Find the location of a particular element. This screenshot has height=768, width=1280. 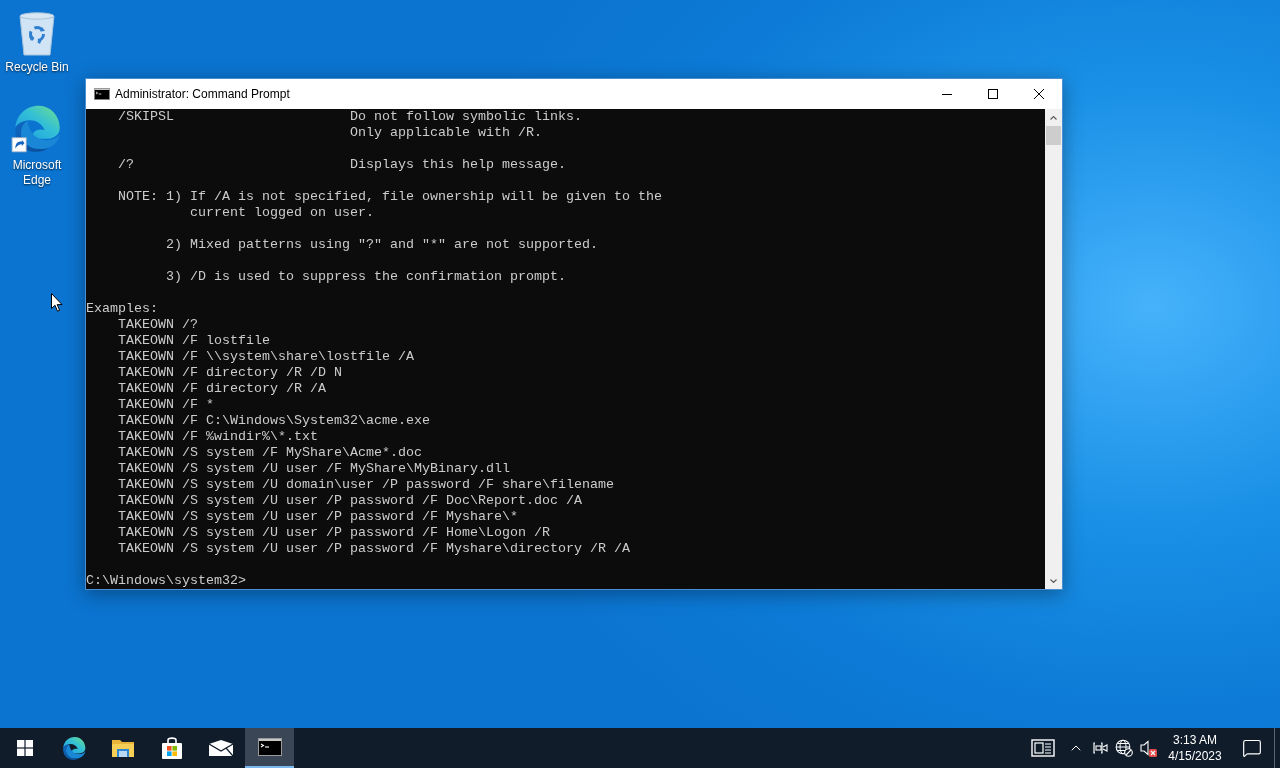

note-text: current logged on user. is located at coordinates (282, 213).